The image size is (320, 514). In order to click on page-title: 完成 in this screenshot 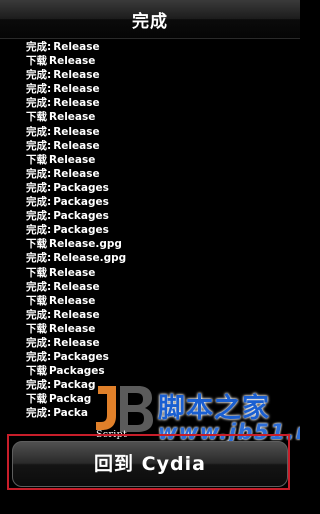, I will do `click(150, 22)`.